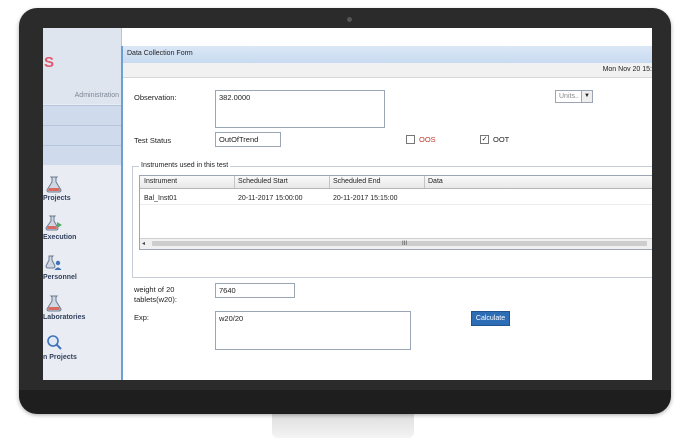 The width and height of the screenshot is (689, 443). I want to click on date-bar: Mon Nov 20 15:, so click(387, 70).